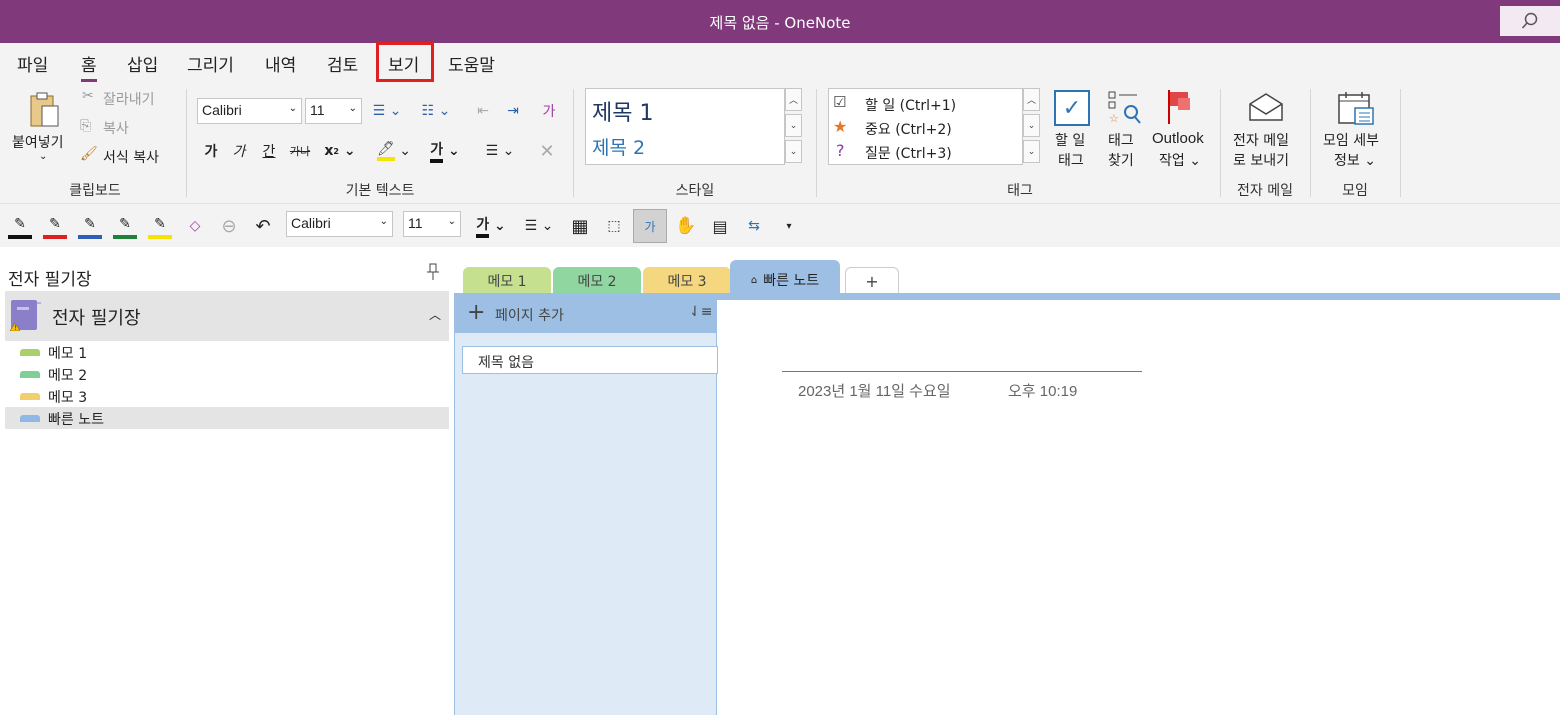  Describe the element at coordinates (754, 226) in the screenshot. I see `page-width-icon: ⇆` at that location.